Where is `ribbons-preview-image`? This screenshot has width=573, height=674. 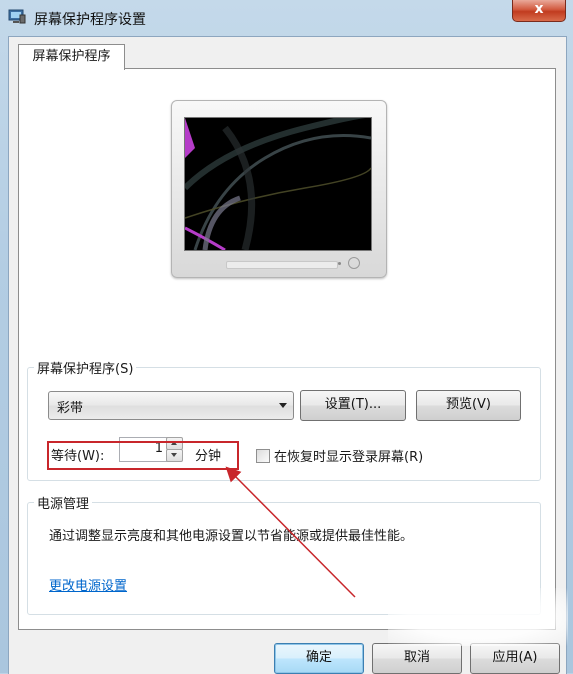 ribbons-preview-image is located at coordinates (278, 184).